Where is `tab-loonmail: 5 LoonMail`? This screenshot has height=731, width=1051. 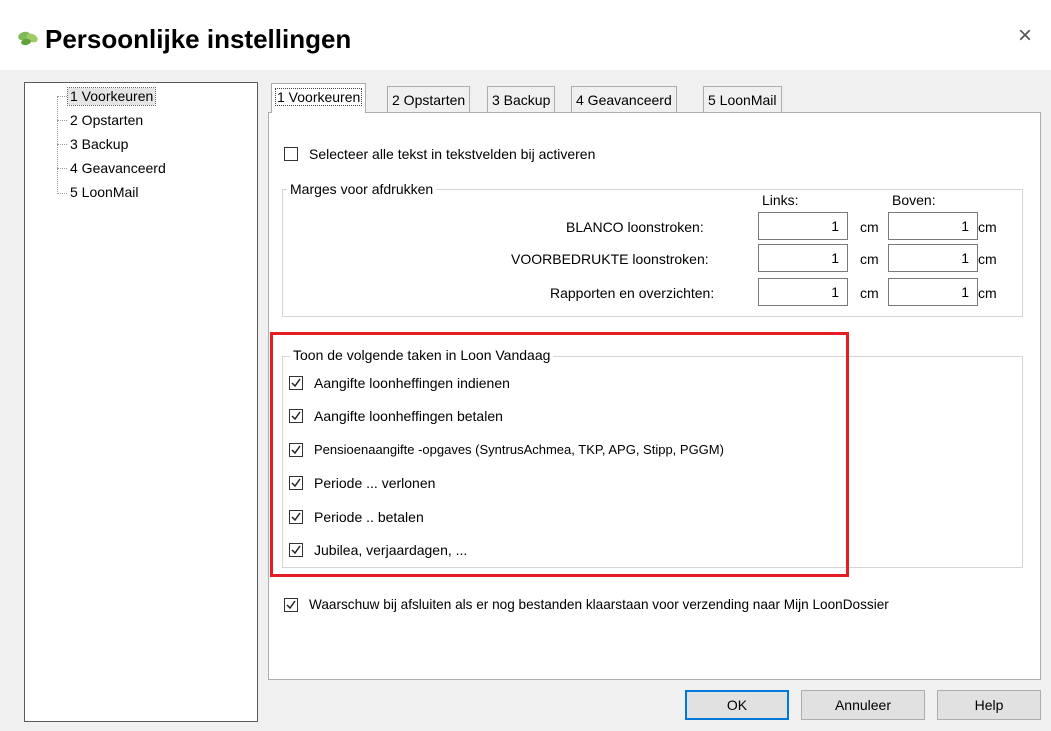
tab-loonmail: 5 LoonMail is located at coordinates (742, 99).